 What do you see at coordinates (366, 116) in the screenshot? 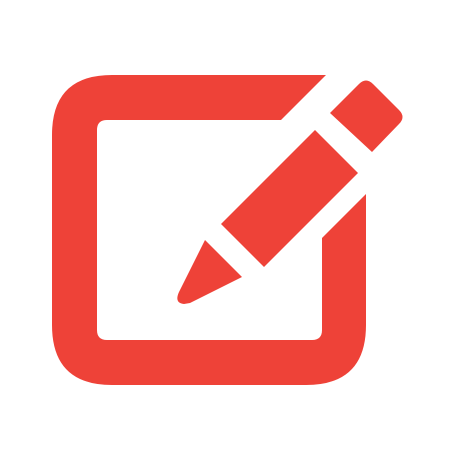
I see `pencil-eraser-icon` at bounding box center [366, 116].